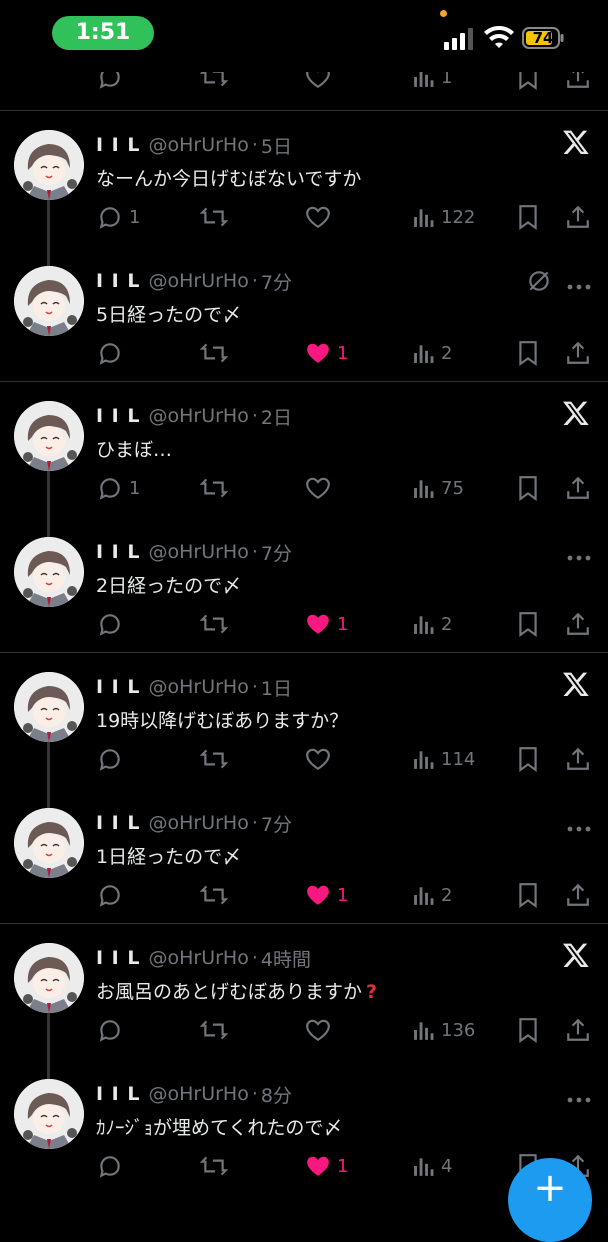 The height and width of the screenshot is (1242, 608). I want to click on tweet: I I L @oHrUrHo · 1日 19時以降げむぼありますか？ 114, so click(304, 730).